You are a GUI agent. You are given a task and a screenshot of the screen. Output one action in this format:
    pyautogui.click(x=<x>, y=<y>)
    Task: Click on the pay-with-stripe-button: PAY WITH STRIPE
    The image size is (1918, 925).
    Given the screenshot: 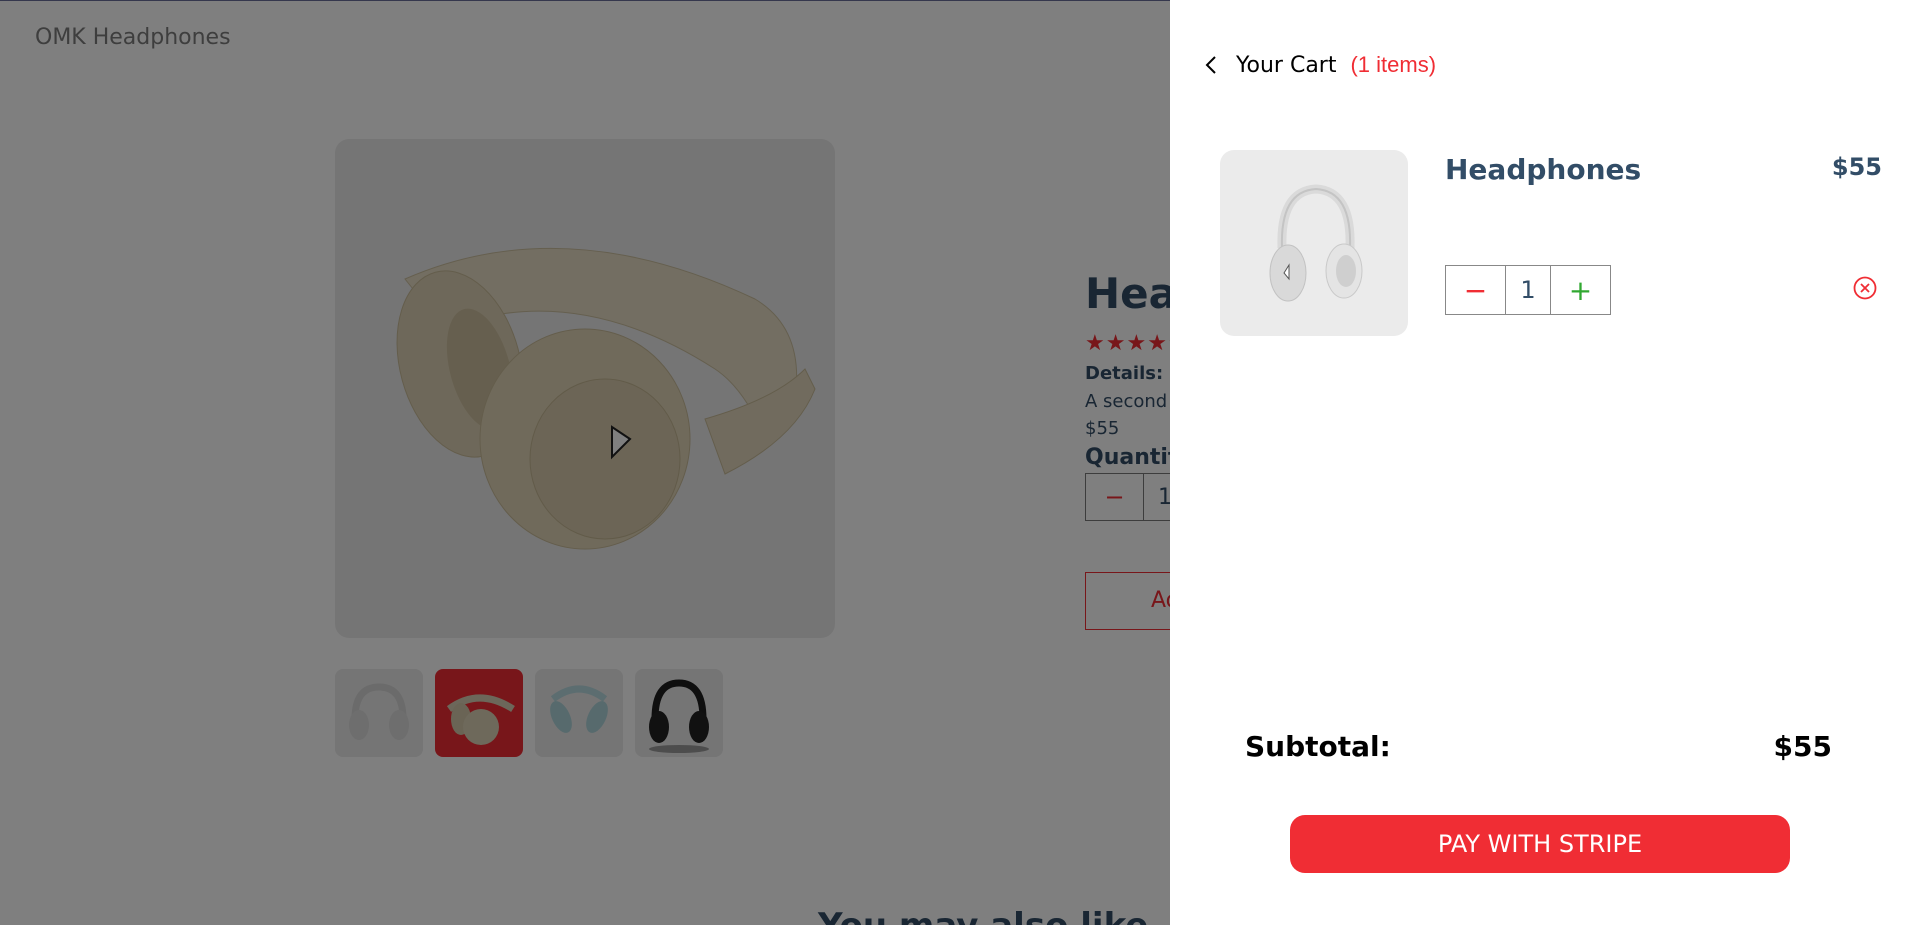 What is the action you would take?
    pyautogui.click(x=1540, y=844)
    